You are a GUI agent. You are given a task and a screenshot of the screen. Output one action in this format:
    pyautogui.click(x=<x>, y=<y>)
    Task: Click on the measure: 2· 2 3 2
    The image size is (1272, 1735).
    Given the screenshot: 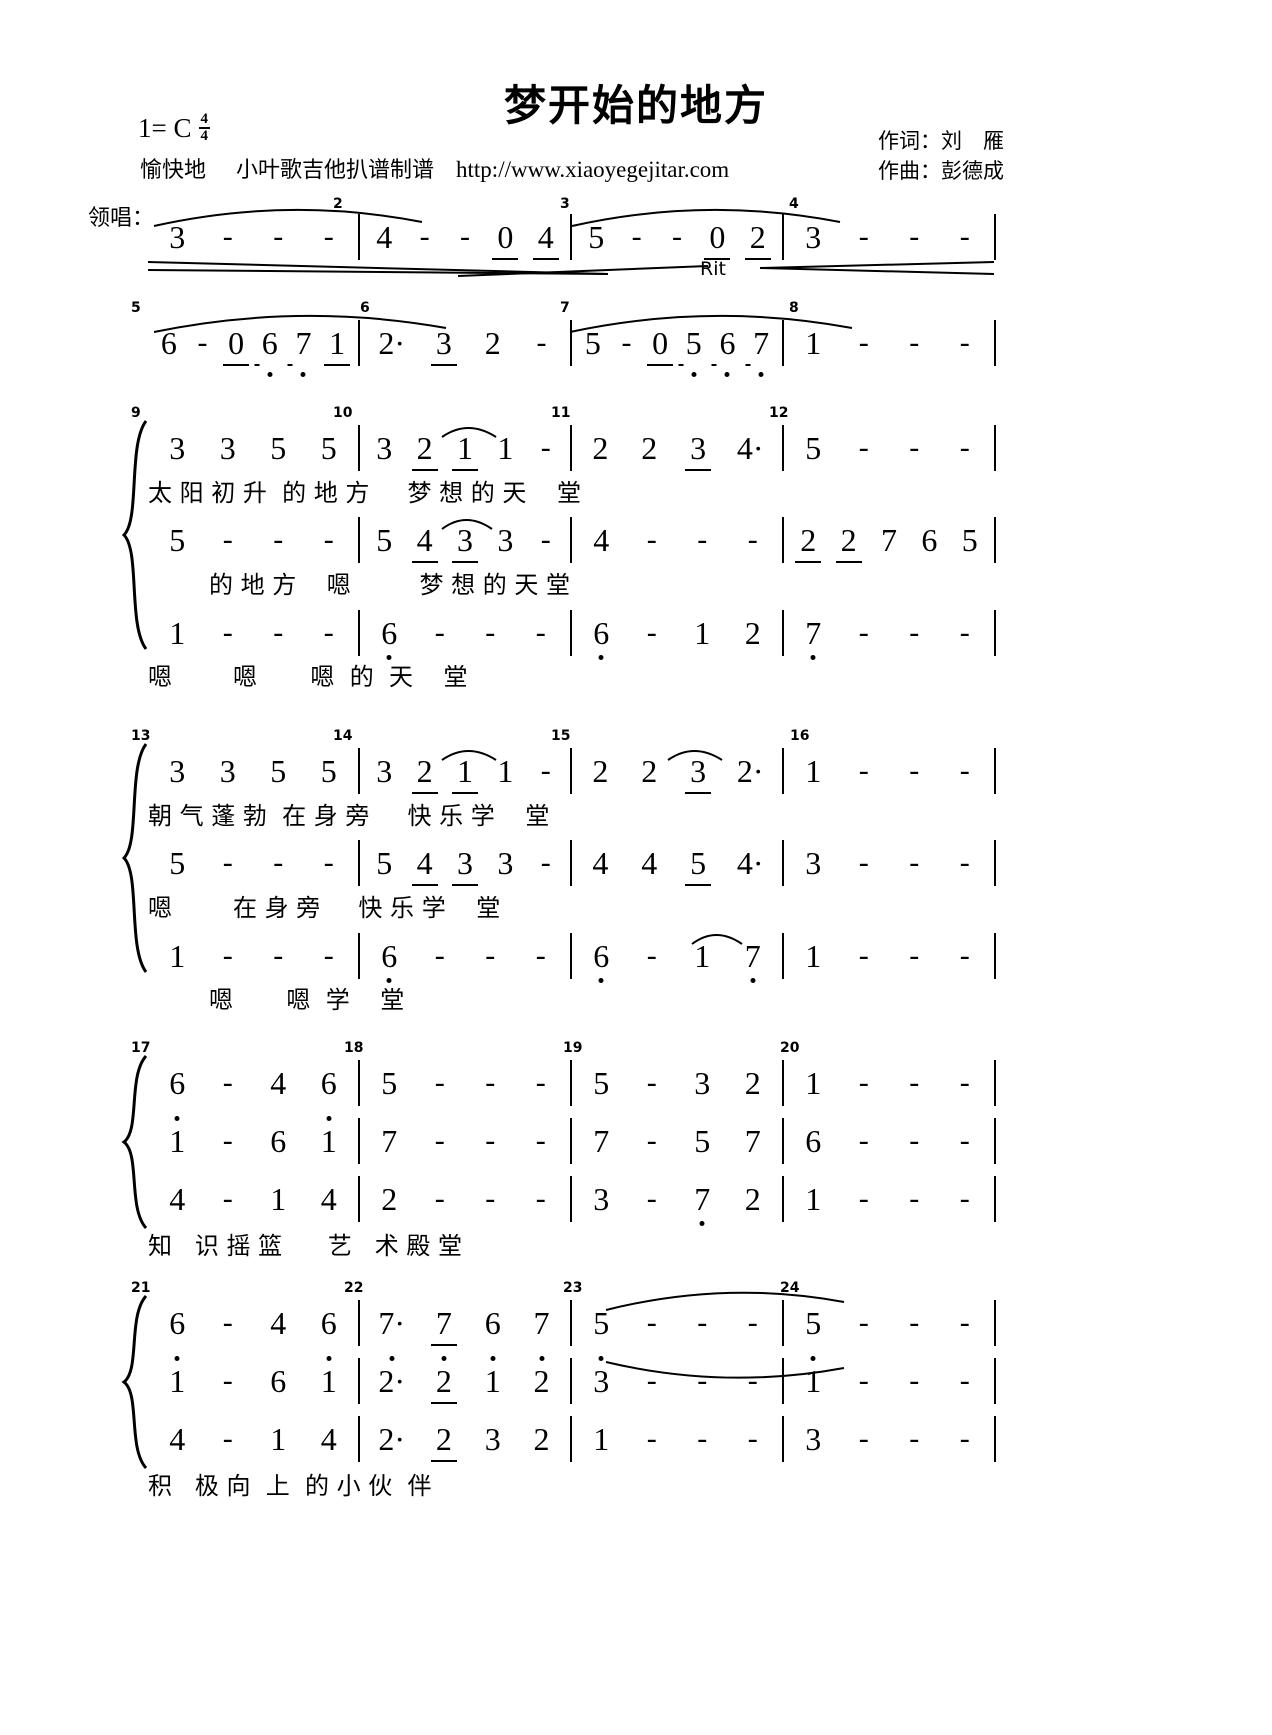 What is the action you would take?
    pyautogui.click(x=466, y=1439)
    